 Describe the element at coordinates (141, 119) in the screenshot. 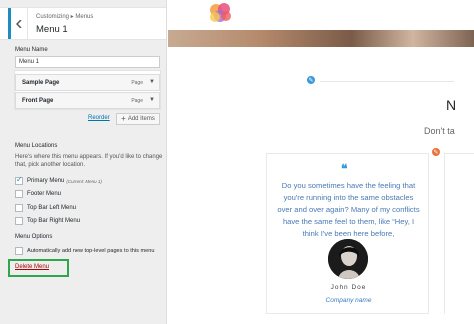

I see `add-items-label: Add Items` at that location.